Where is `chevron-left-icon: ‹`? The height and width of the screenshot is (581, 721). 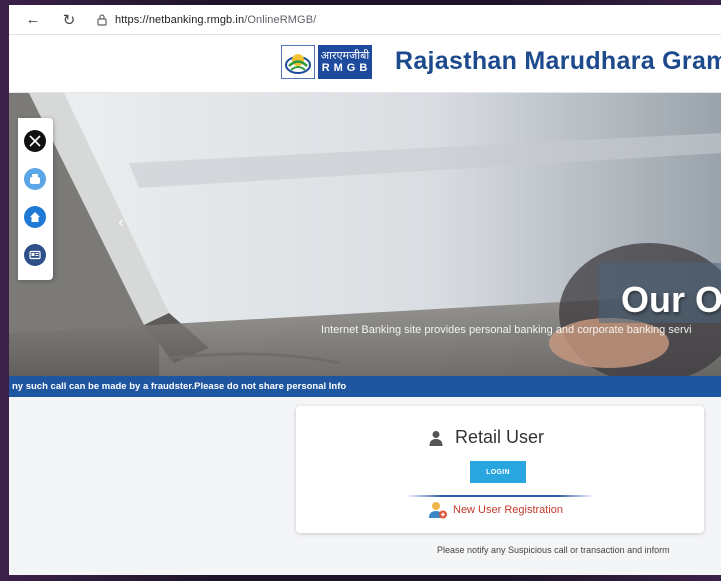
chevron-left-icon: ‹ is located at coordinates (121, 222).